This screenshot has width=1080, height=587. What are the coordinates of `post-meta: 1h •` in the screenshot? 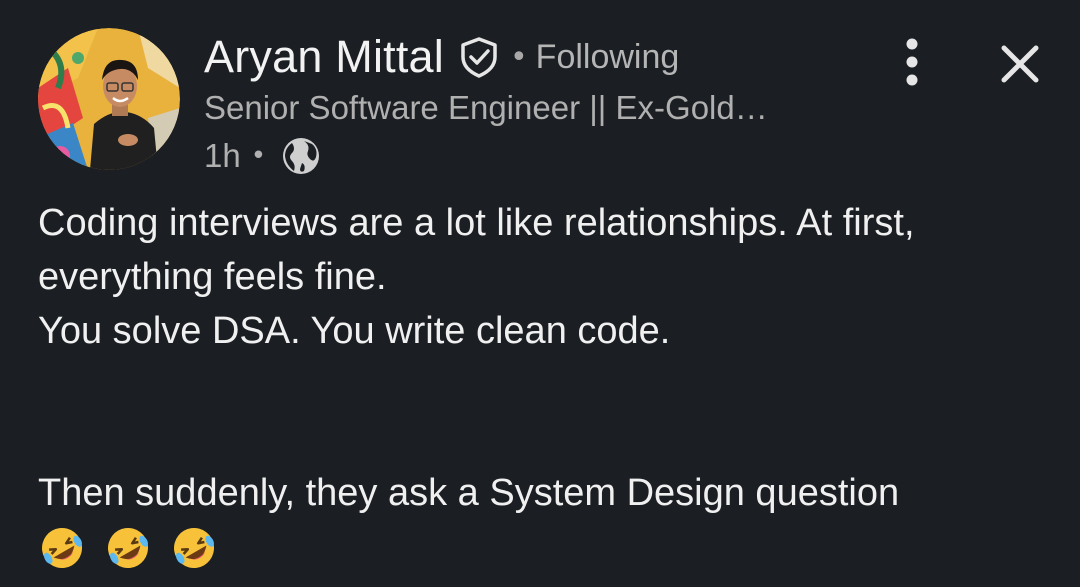 It's located at (524, 156).